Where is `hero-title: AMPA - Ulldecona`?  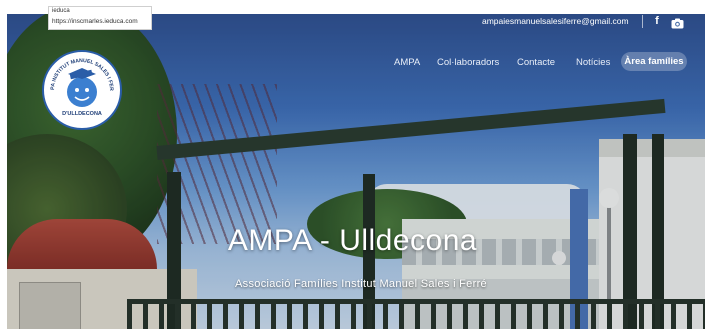 hero-title: AMPA - Ulldecona is located at coordinates (352, 240).